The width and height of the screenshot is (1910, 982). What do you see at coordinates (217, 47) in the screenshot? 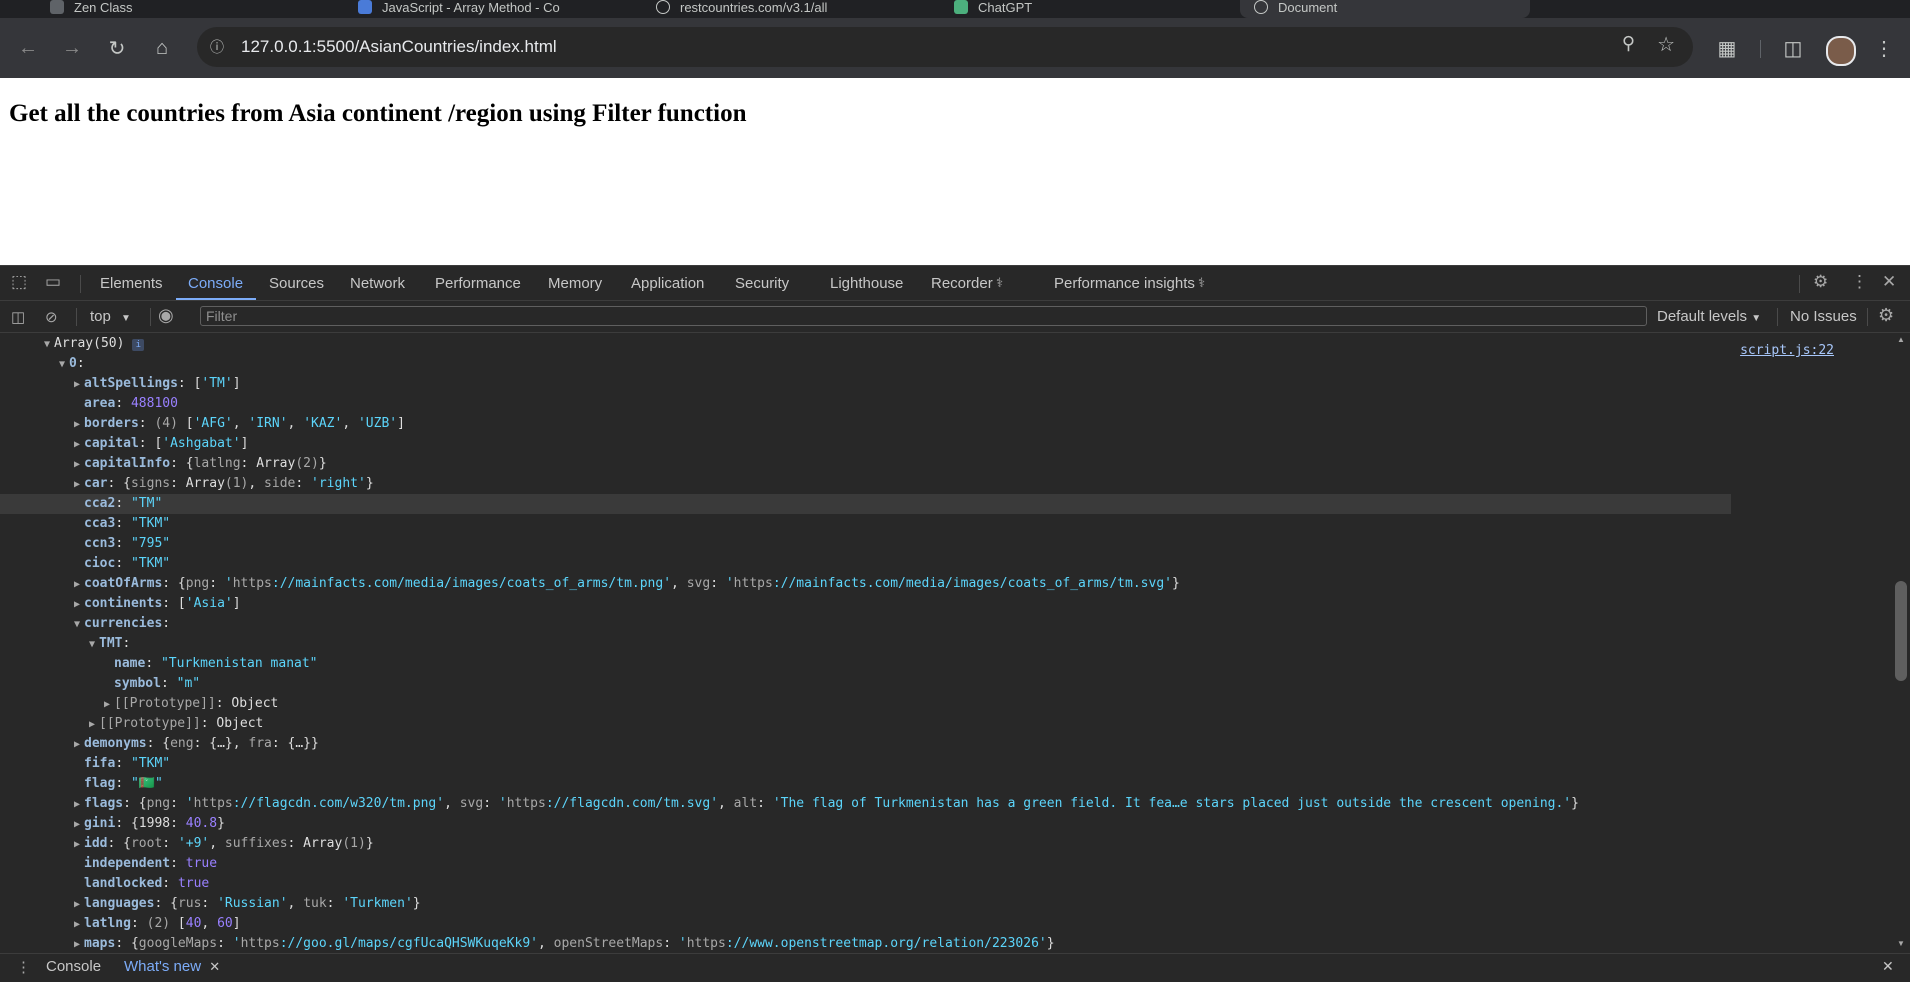
I see `site-info-icon: ⓘ` at bounding box center [217, 47].